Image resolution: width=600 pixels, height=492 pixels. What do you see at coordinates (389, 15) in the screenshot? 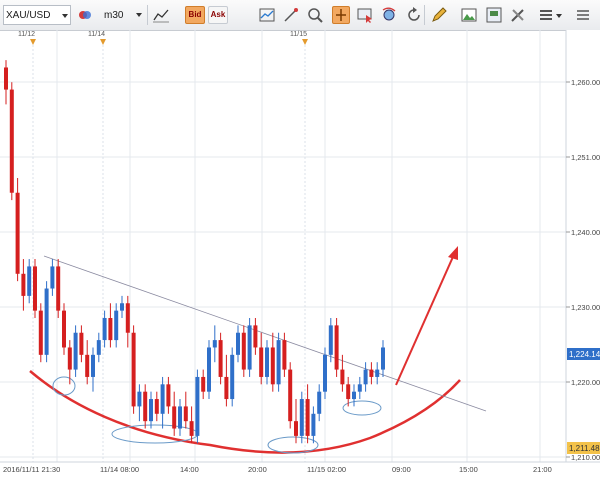
I see `satellite-icon` at bounding box center [389, 15].